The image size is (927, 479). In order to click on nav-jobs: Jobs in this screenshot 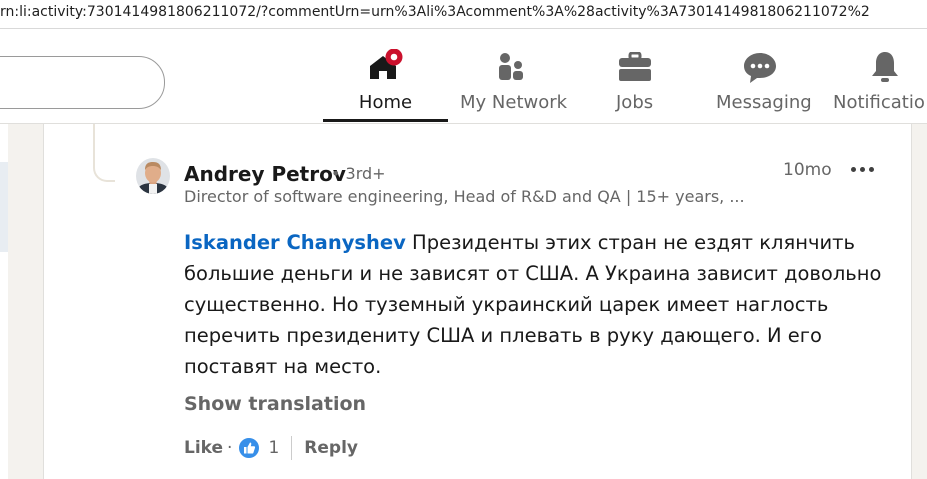, I will do `click(635, 76)`.